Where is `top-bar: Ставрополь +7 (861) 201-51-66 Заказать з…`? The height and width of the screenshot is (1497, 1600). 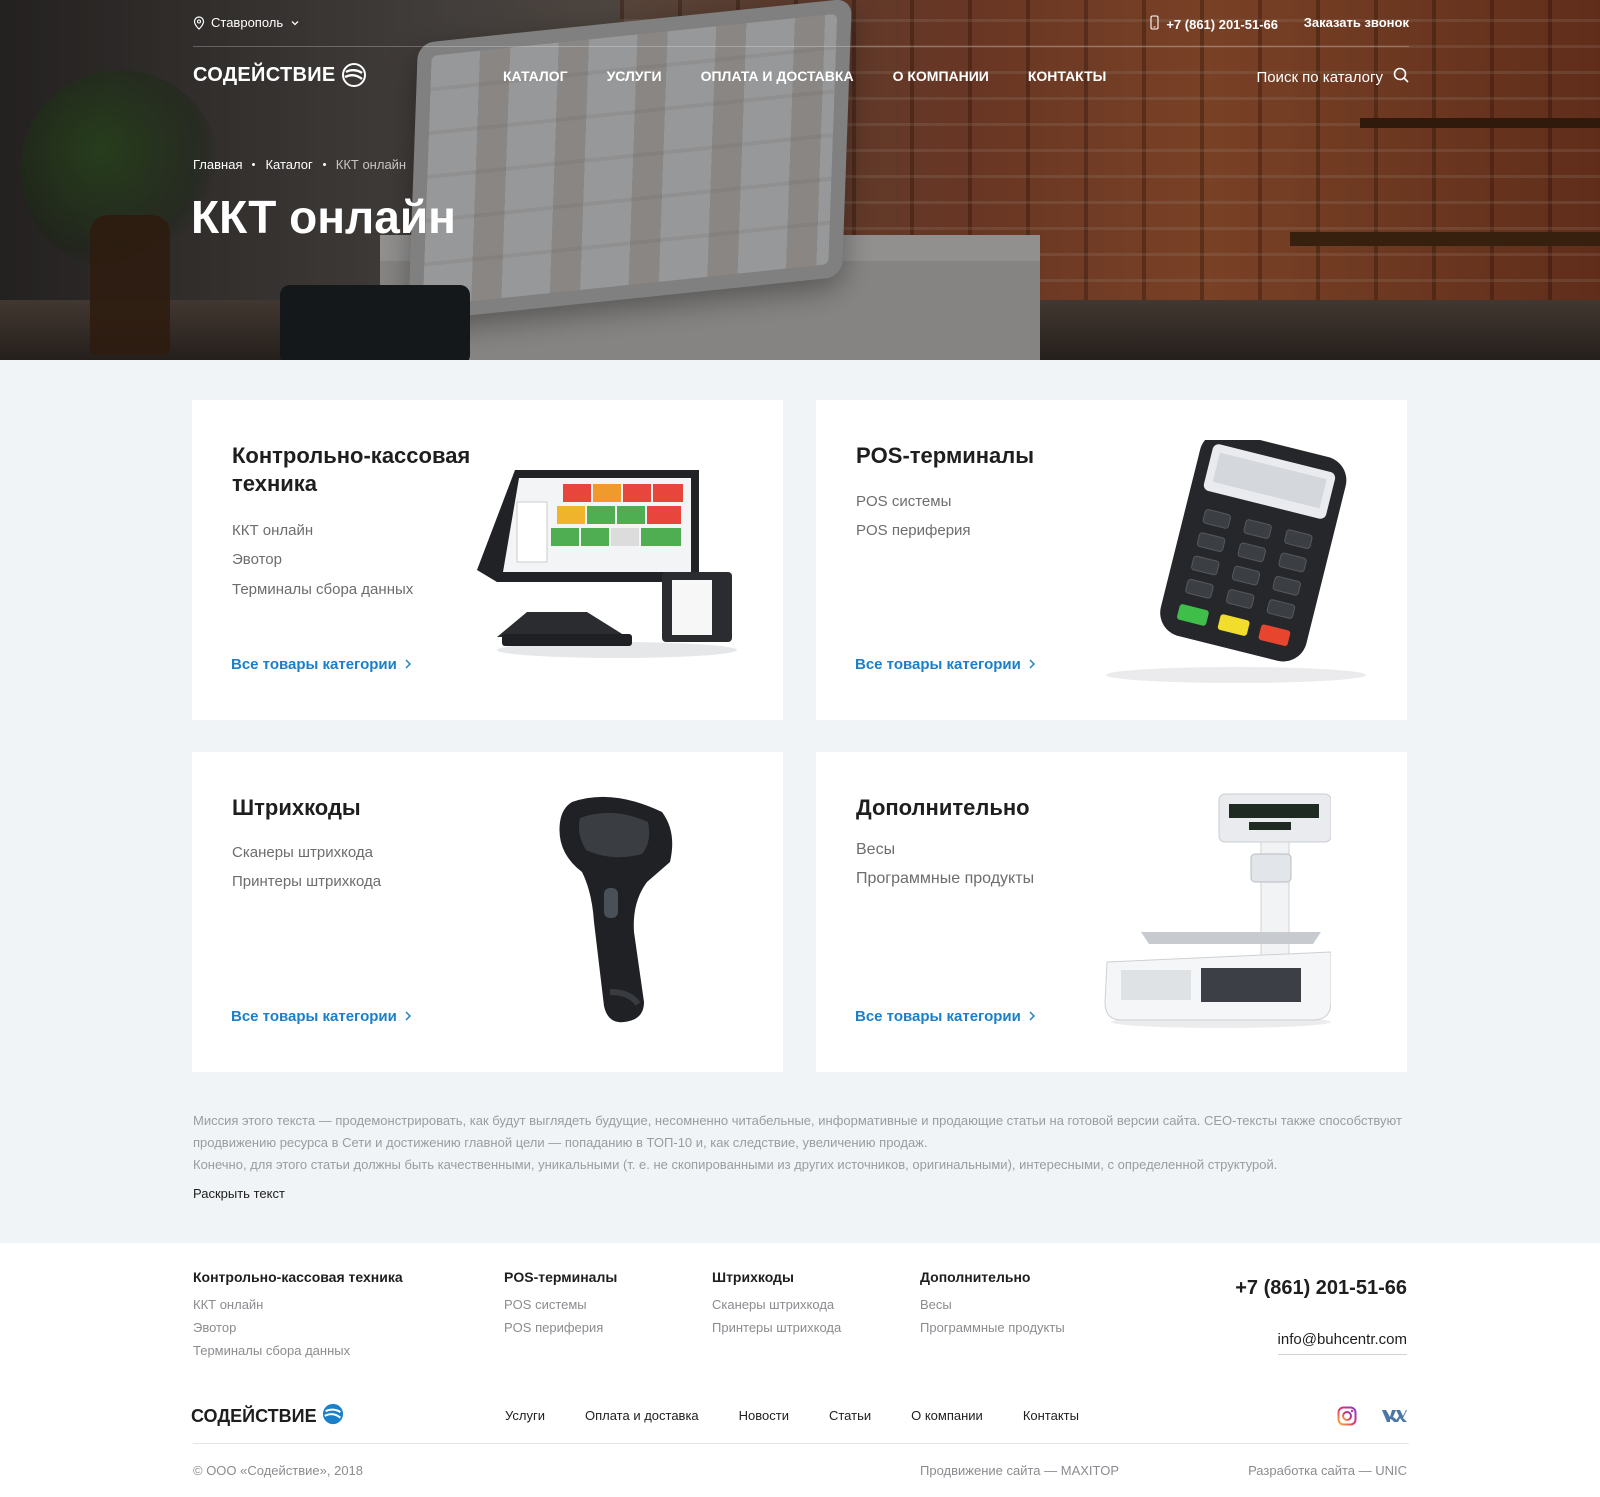
top-bar: Ставрополь +7 (861) 201-51-66 Заказать з… is located at coordinates (801, 23).